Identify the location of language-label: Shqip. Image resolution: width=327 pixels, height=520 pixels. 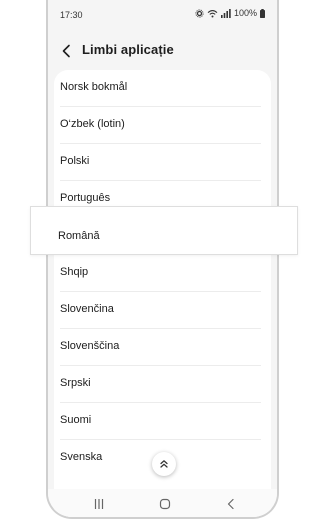
(74, 272).